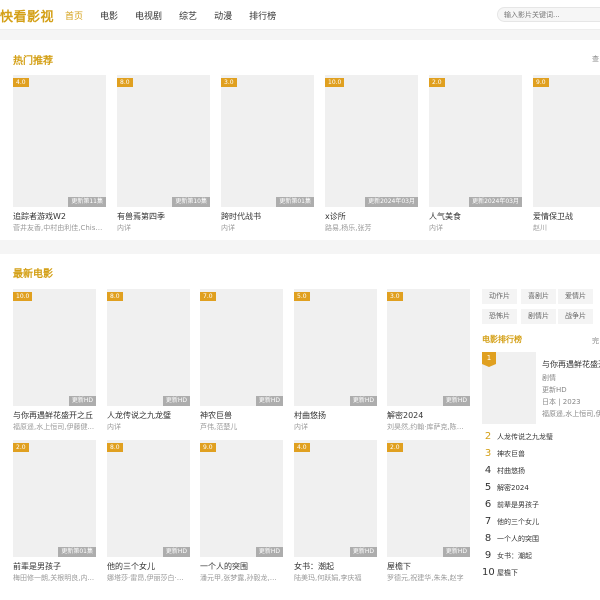 Image resolution: width=600 pixels, height=600 pixels. I want to click on poster-image: 2.0 更新第01集, so click(54, 498).